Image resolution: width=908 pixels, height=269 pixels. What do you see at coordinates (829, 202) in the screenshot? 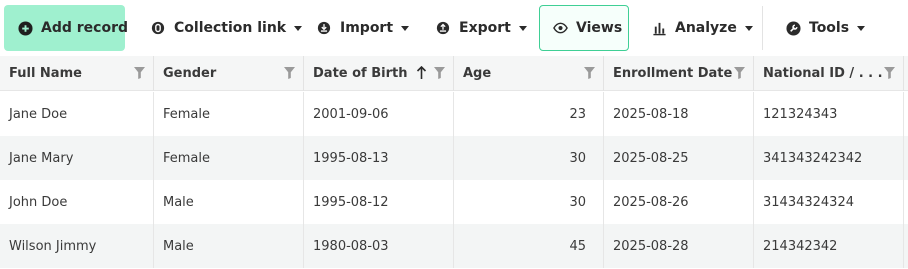
I see `cell-national-id: 31434324324` at bounding box center [829, 202].